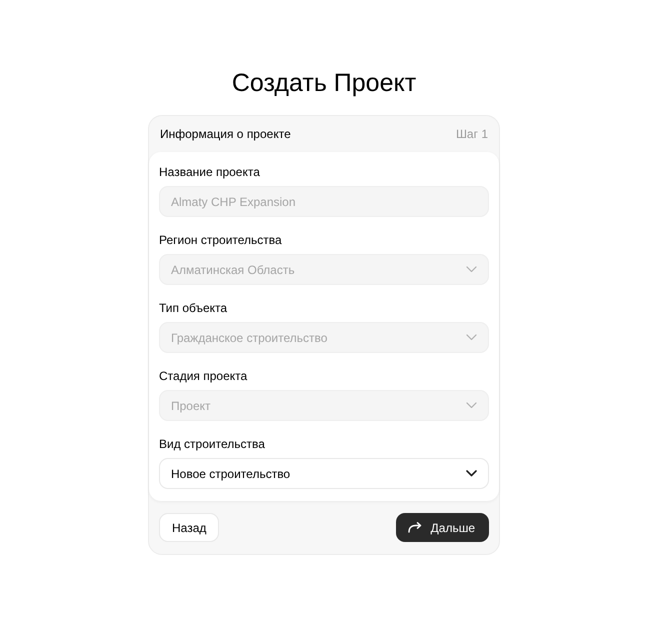 The width and height of the screenshot is (648, 623). I want to click on field-label: Вид строительства, so click(212, 444).